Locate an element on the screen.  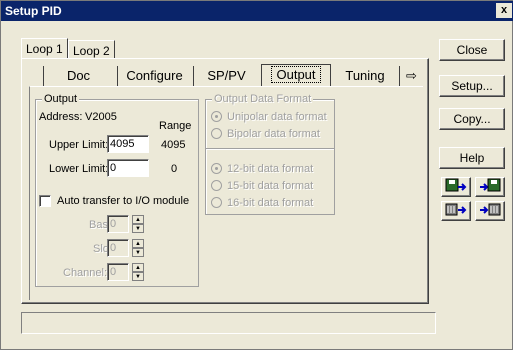
close-button: Close is located at coordinates (472, 50).